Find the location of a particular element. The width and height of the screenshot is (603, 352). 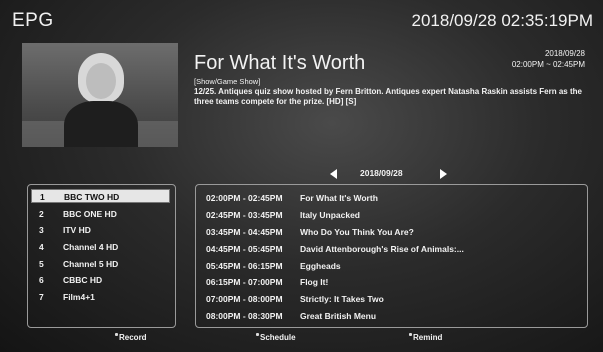

schedule-time: 06:15PM - 07:00PM is located at coordinates (244, 282).